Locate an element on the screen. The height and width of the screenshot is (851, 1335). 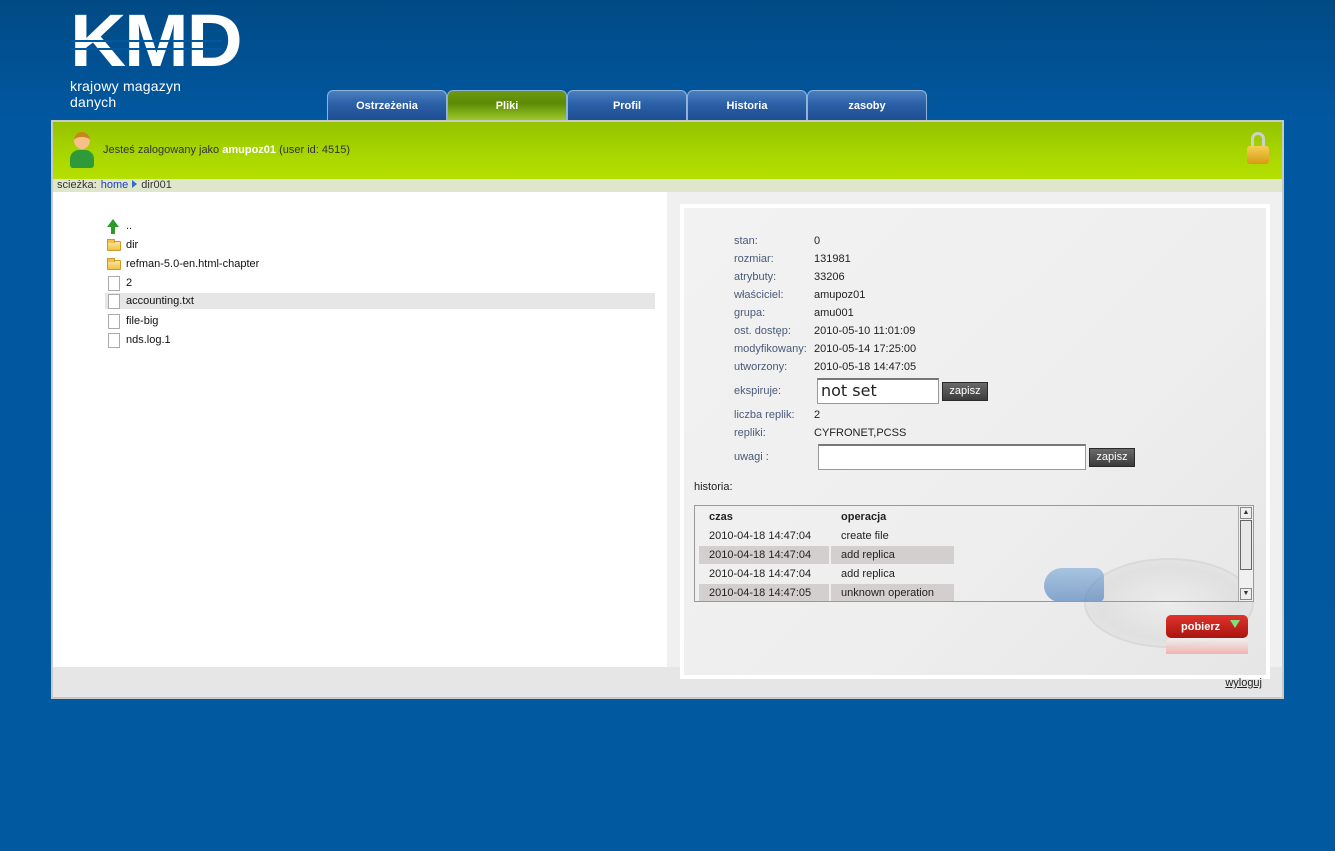
prop-liczba-replik: liczba replik: 2 is located at coordinates (777, 415).